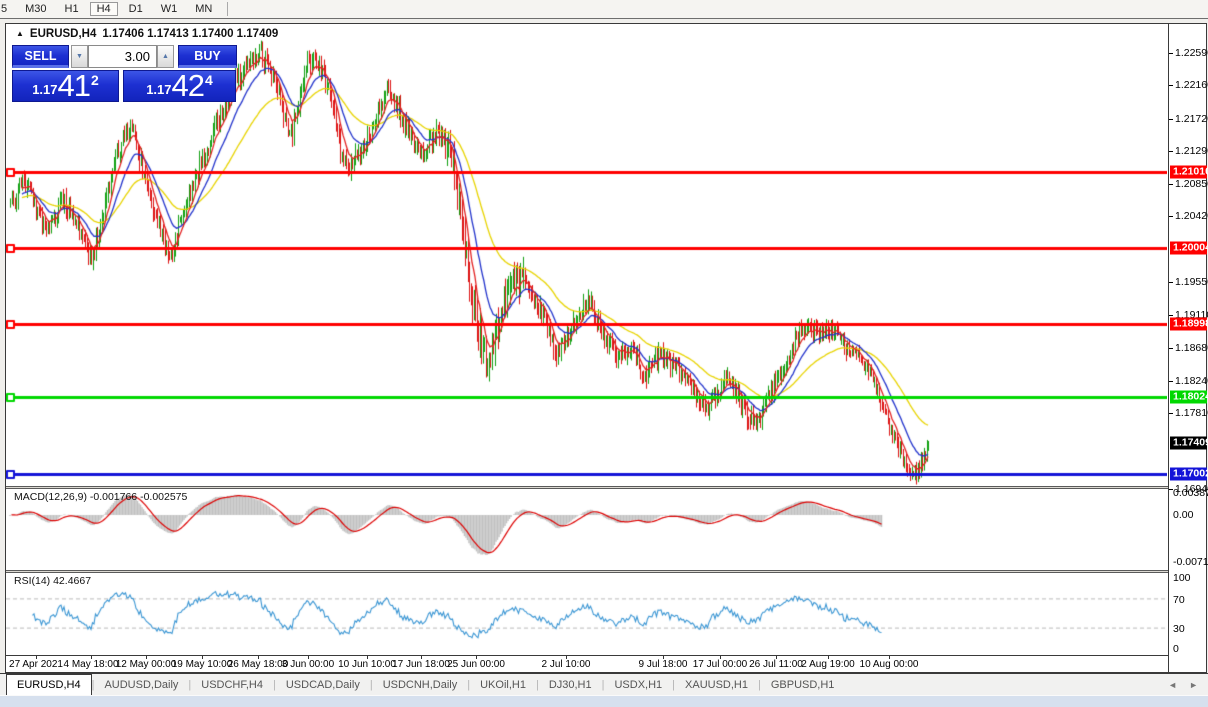 This screenshot has width=1208, height=707. Describe the element at coordinates (91, 664) in the screenshot. I see `time-tick-label: 4 May 18:00` at that location.